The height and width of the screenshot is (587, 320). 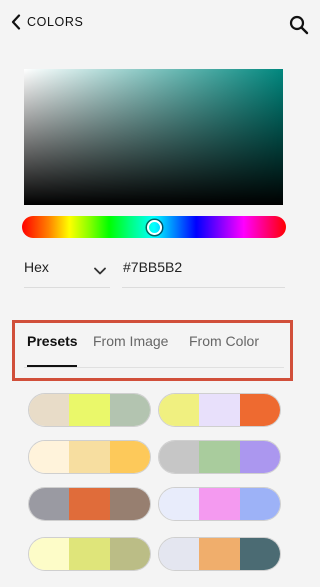 What do you see at coordinates (36, 267) in the screenshot?
I see `color-format-value: Hex` at bounding box center [36, 267].